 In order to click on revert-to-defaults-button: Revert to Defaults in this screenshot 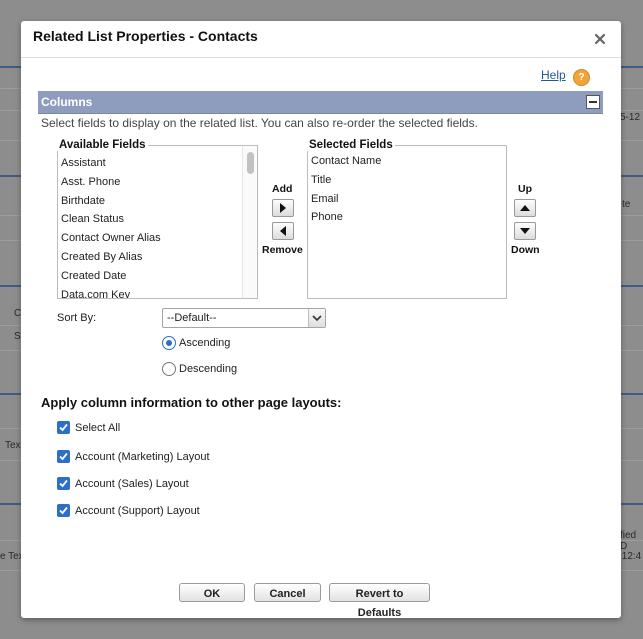, I will do `click(379, 601)`.